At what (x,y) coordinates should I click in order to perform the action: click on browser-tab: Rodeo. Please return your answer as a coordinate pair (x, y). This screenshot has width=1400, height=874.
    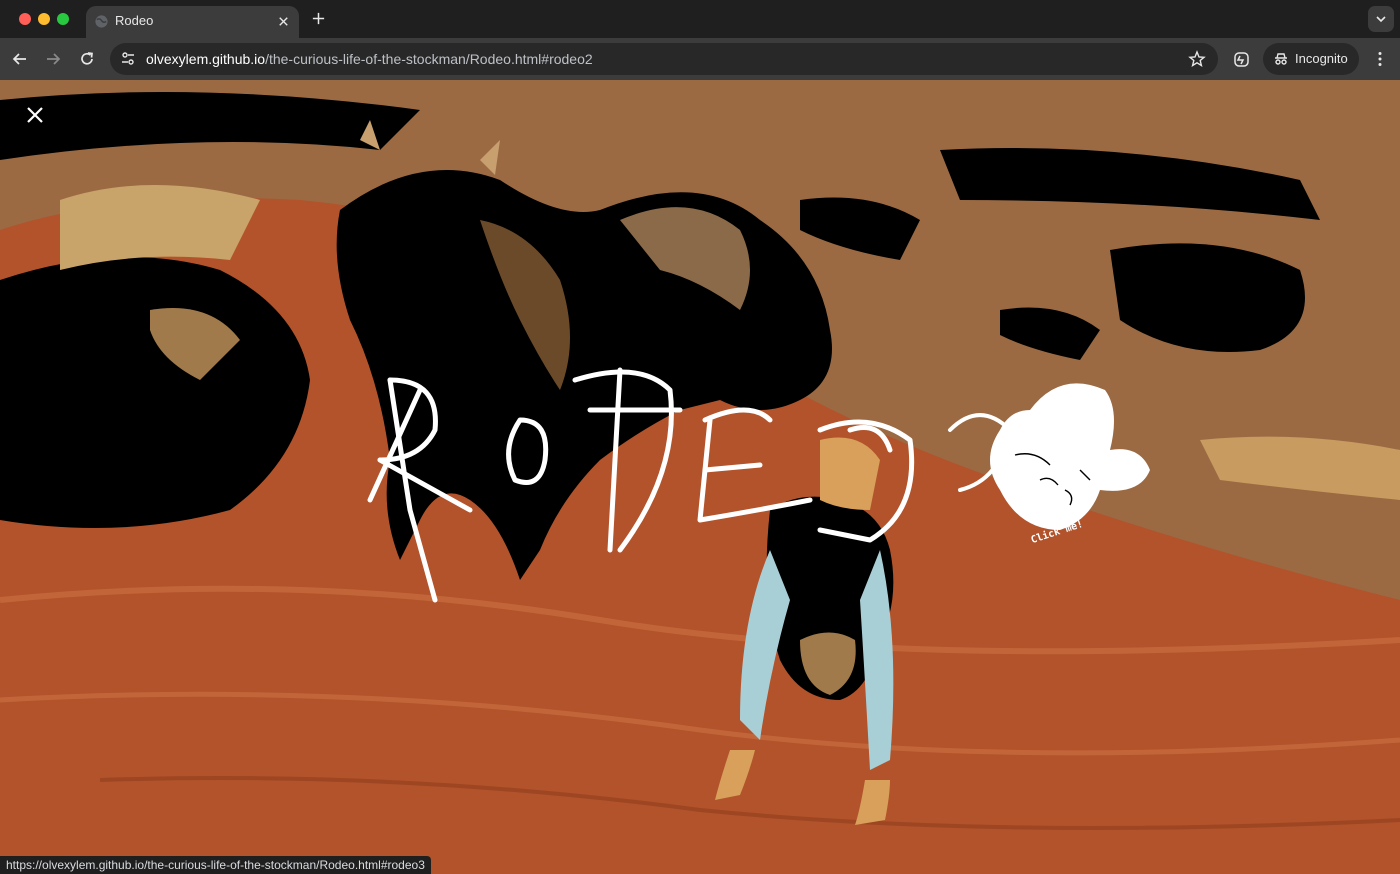
    Looking at the image, I should click on (192, 22).